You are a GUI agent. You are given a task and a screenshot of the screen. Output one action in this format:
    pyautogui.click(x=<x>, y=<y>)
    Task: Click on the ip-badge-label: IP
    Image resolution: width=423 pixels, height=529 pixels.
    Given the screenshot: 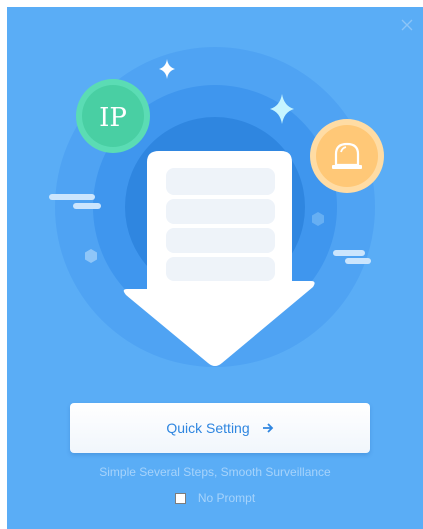 What is the action you would take?
    pyautogui.click(x=113, y=118)
    